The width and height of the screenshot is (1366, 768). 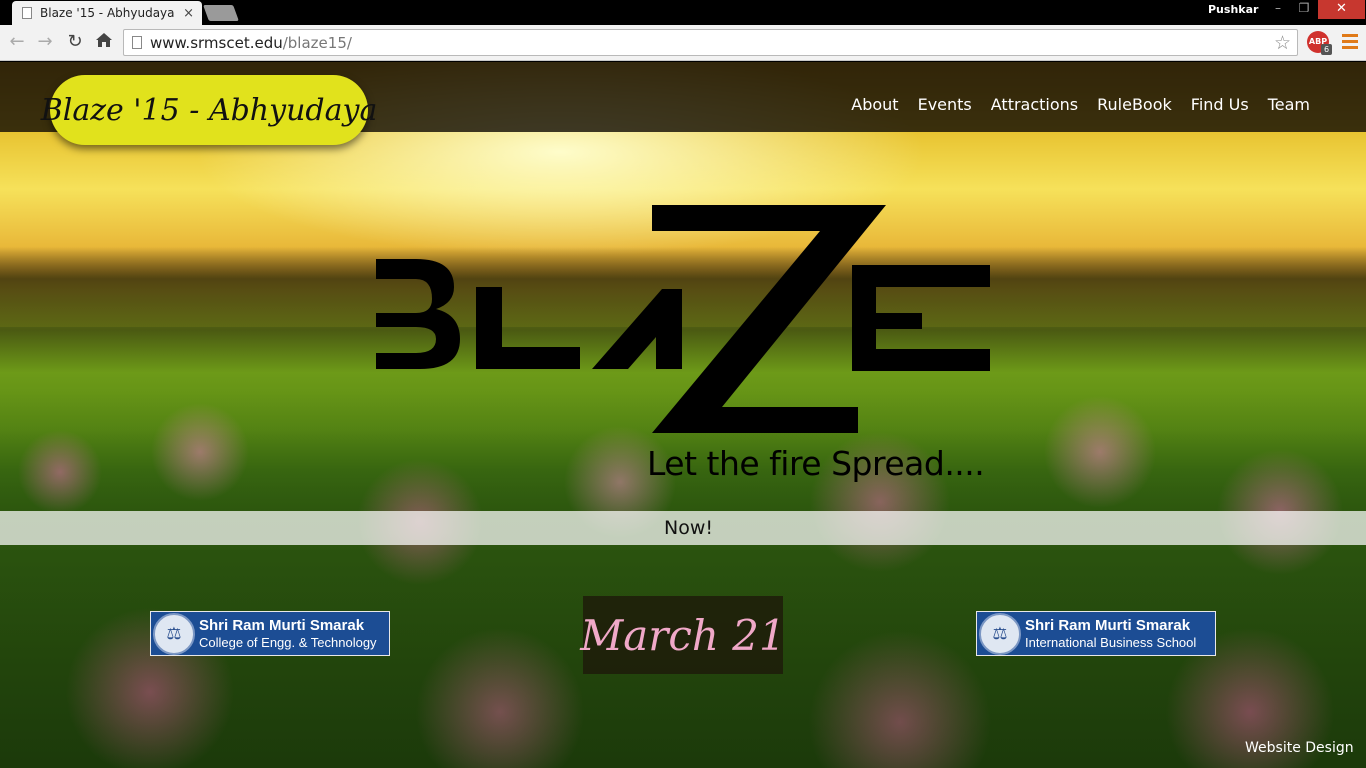 I want to click on browser-tab: Blaze '15 - Abhyudaya ×, so click(x=107, y=13).